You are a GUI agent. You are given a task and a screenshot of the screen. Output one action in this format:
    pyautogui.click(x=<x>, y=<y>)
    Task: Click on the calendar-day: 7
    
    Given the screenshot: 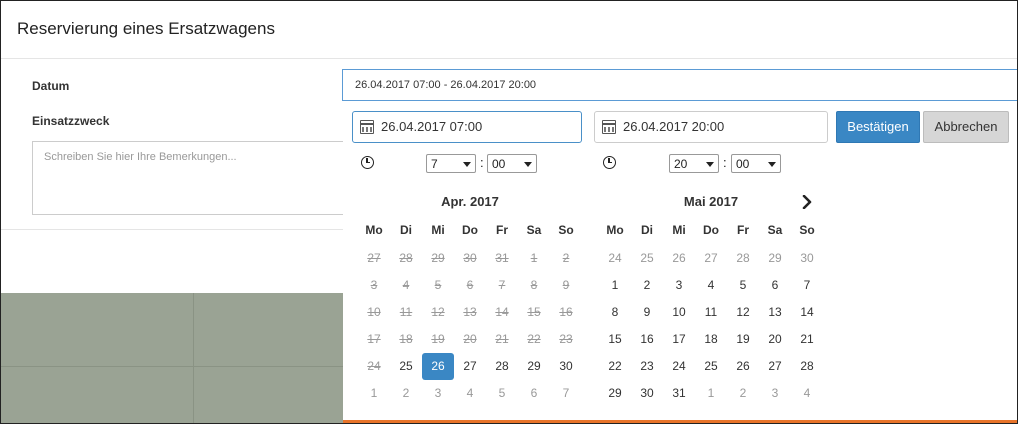 What is the action you would take?
    pyautogui.click(x=807, y=285)
    